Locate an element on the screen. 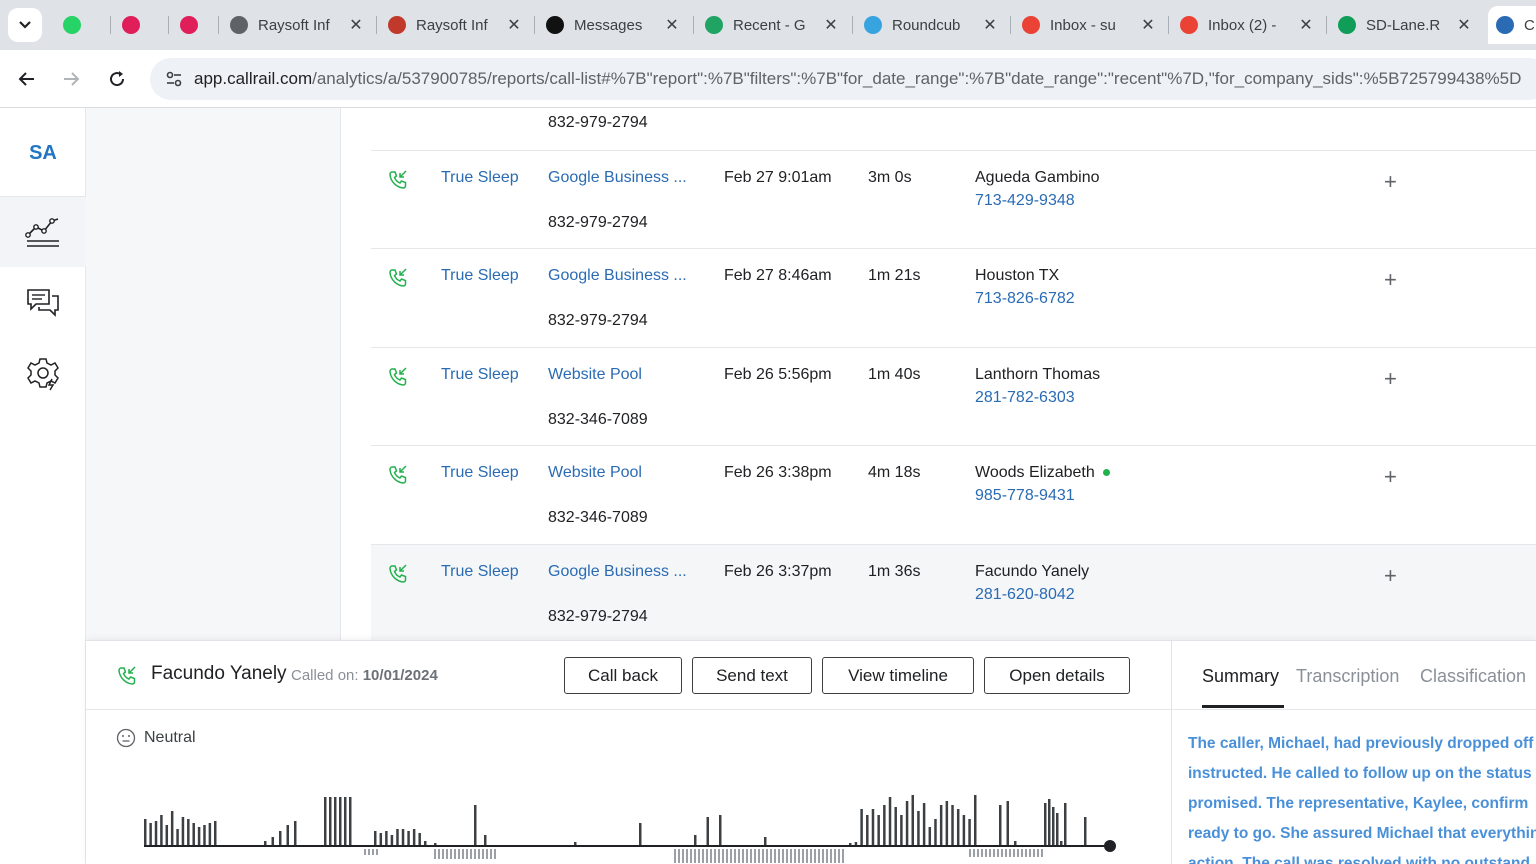 The height and width of the screenshot is (864, 1536). open-details-button: Open details is located at coordinates (1057, 675).